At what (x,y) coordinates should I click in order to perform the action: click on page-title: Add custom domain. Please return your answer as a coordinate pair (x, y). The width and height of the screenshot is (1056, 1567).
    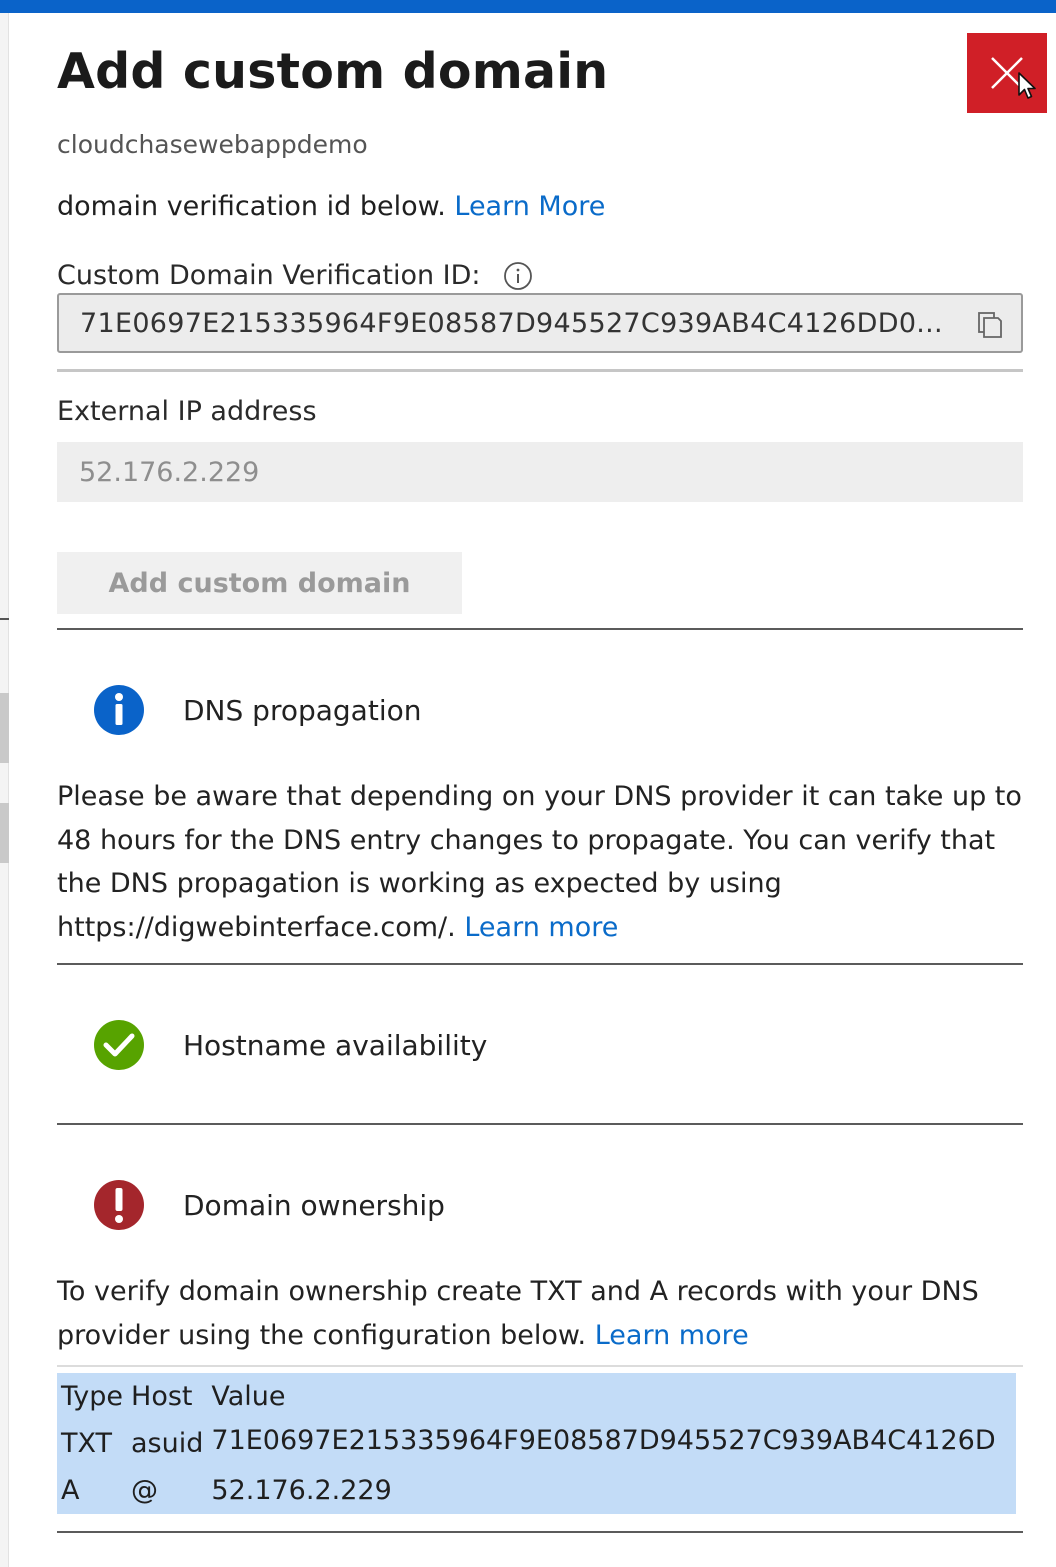
    Looking at the image, I should click on (333, 71).